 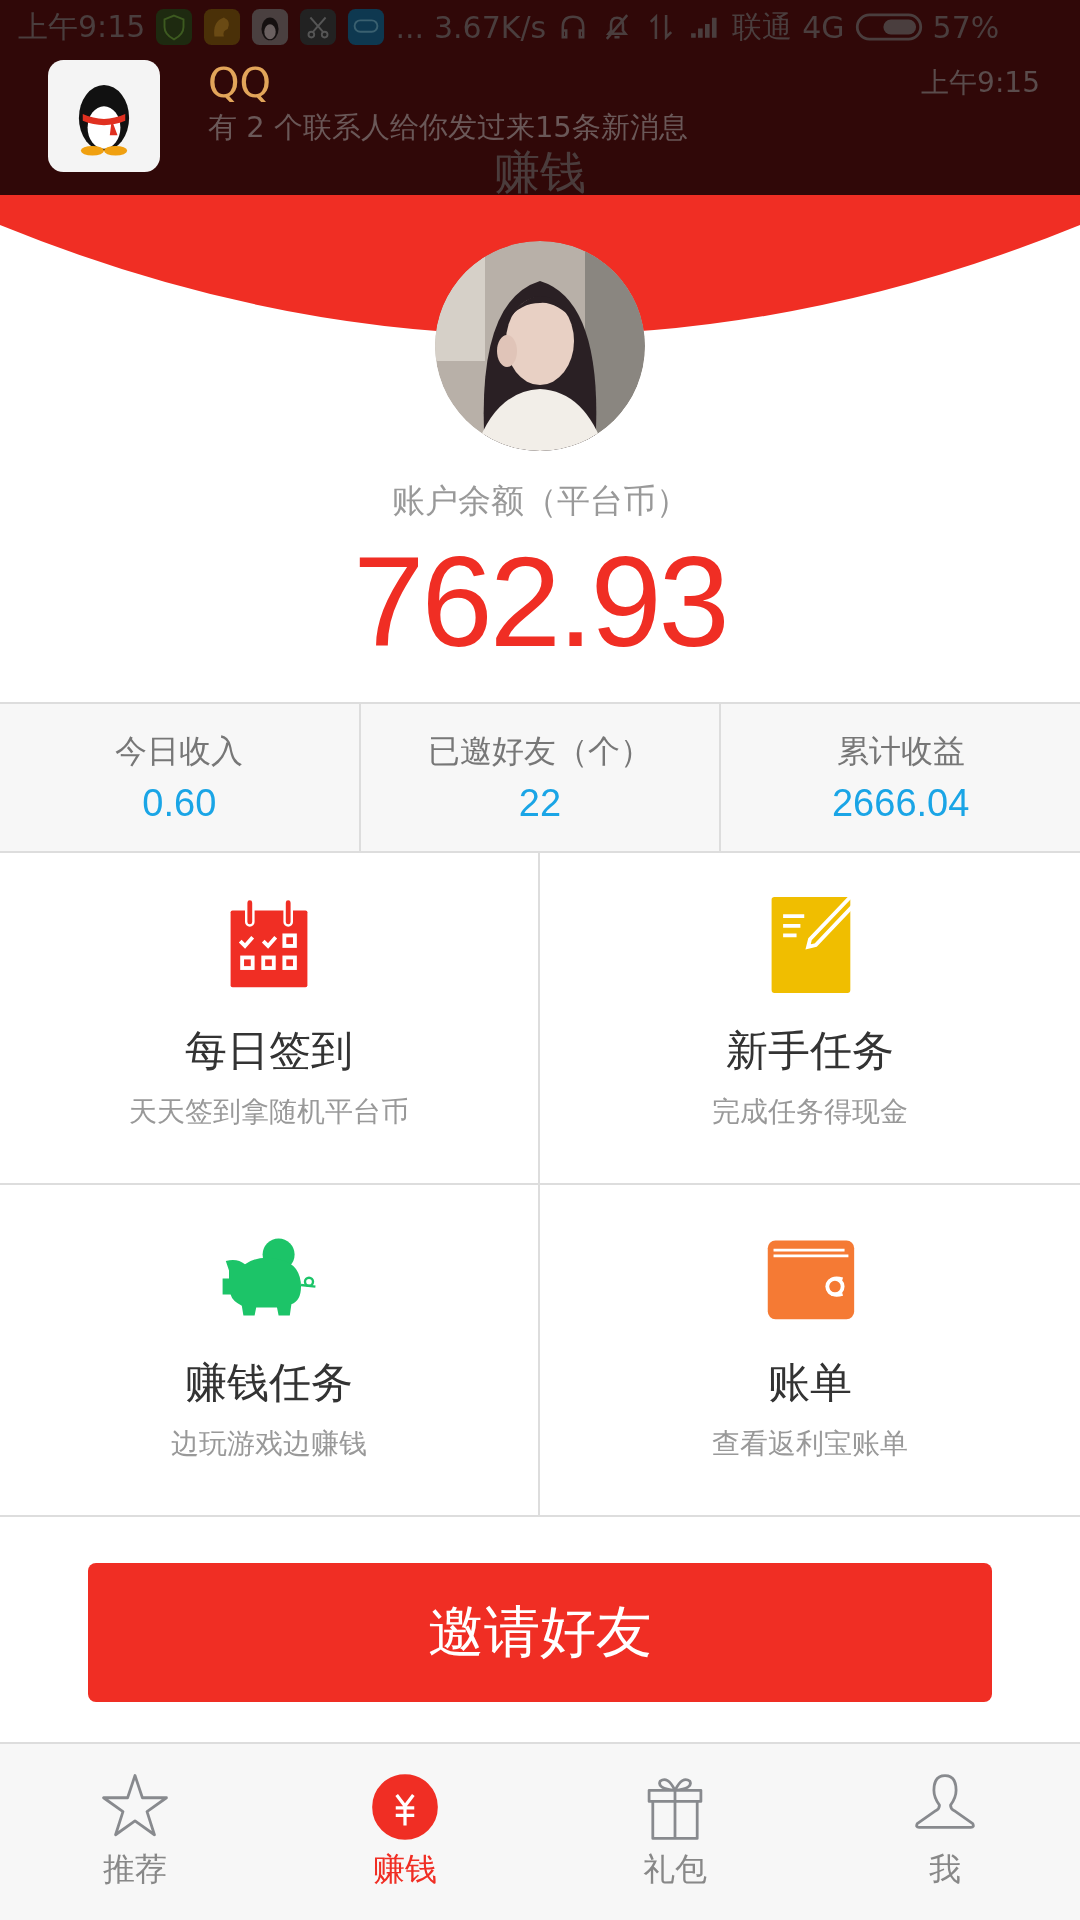 What do you see at coordinates (448, 127) in the screenshot?
I see `notification-message: 有 2 个联系人给你发过来15条新消息` at bounding box center [448, 127].